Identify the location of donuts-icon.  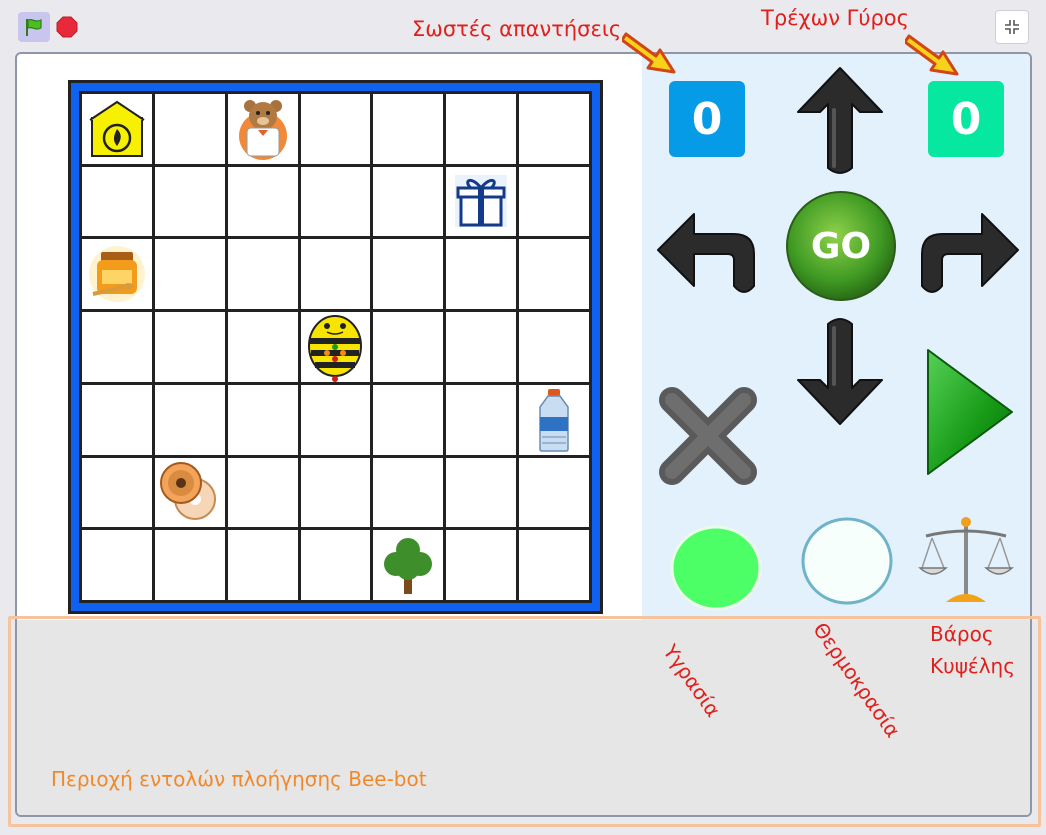
(190, 492).